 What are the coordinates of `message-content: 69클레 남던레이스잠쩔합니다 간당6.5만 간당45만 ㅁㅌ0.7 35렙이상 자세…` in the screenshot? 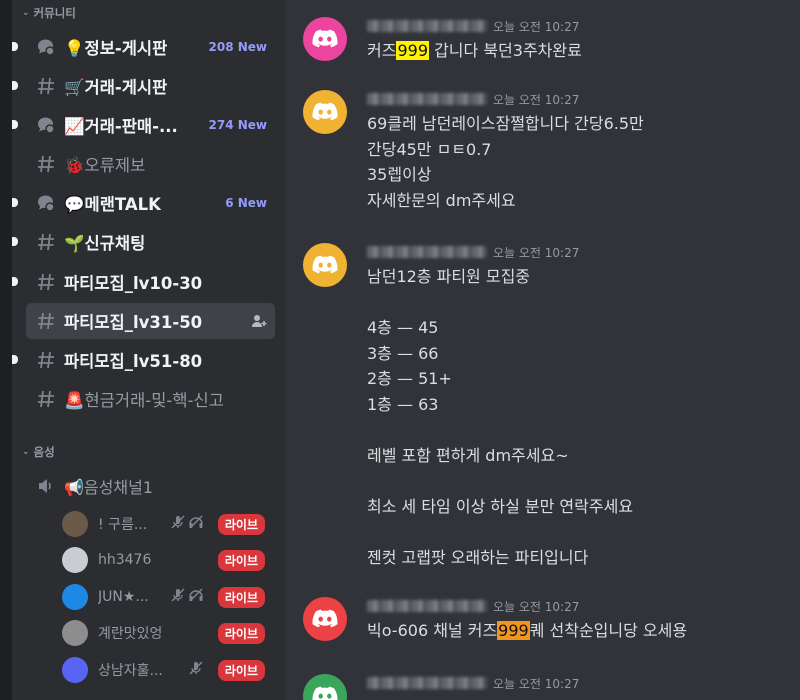 It's located at (505, 162).